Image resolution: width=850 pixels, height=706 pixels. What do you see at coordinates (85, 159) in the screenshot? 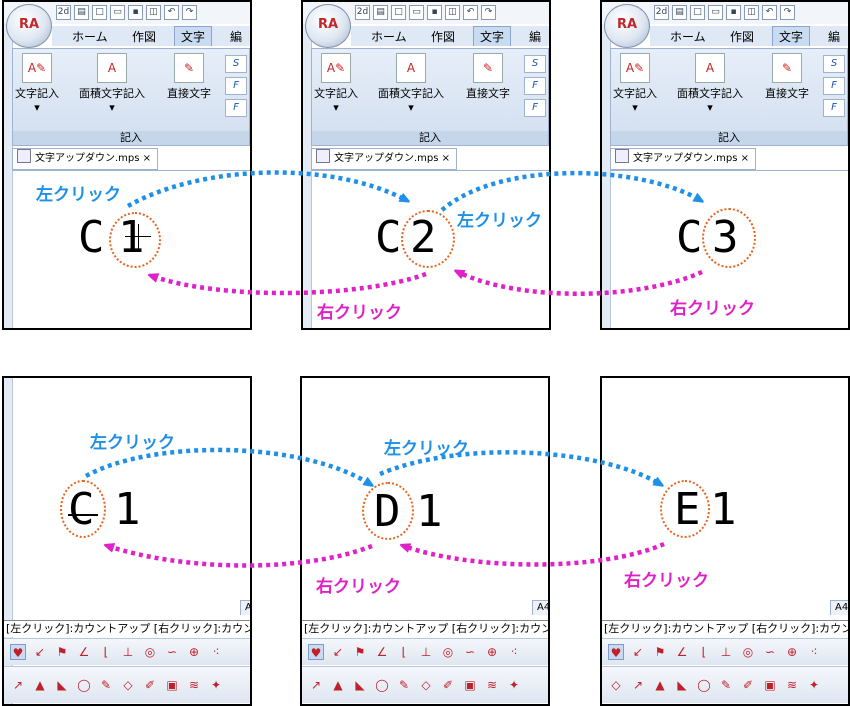
I see `document-tab: 文字アップダウン.mps ×` at bounding box center [85, 159].